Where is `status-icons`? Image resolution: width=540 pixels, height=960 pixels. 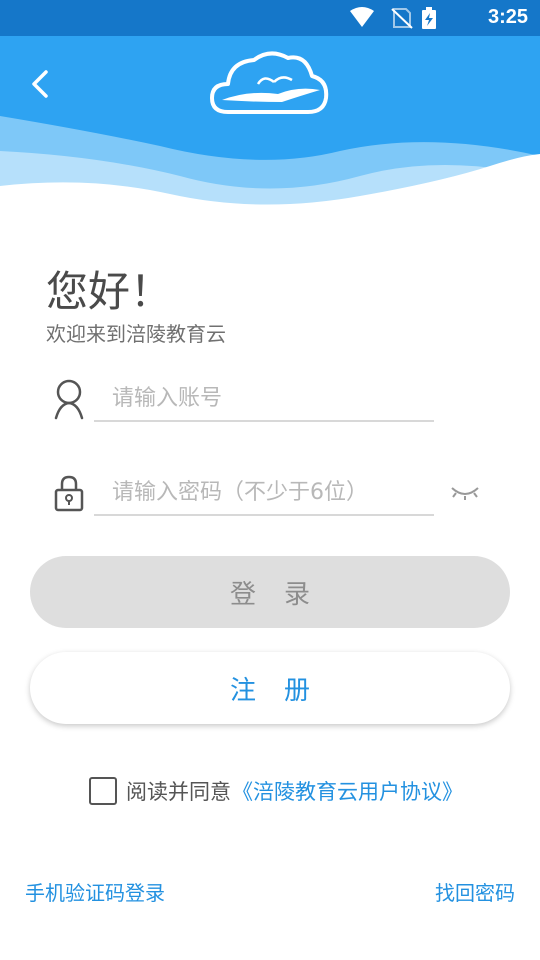
status-icons is located at coordinates (393, 18).